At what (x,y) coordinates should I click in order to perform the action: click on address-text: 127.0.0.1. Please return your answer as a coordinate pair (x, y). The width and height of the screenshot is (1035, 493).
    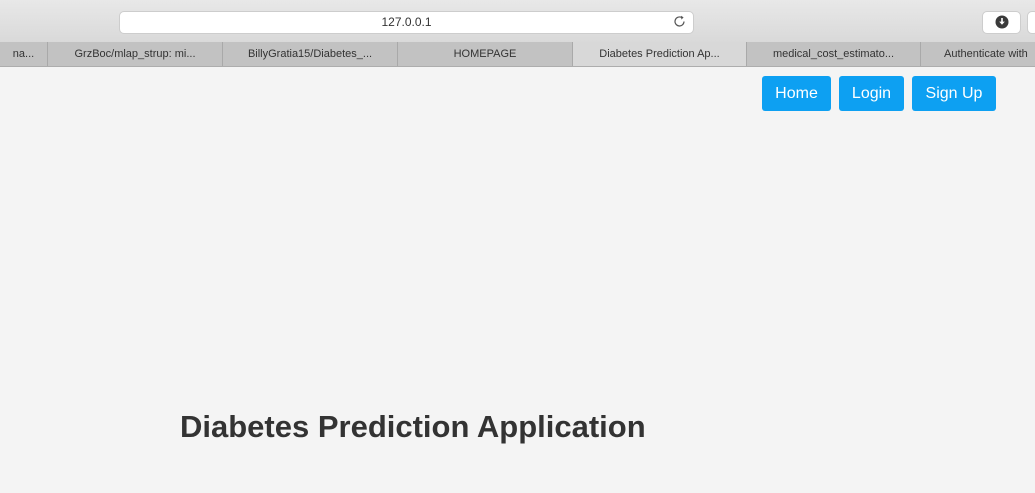
    Looking at the image, I should click on (406, 22).